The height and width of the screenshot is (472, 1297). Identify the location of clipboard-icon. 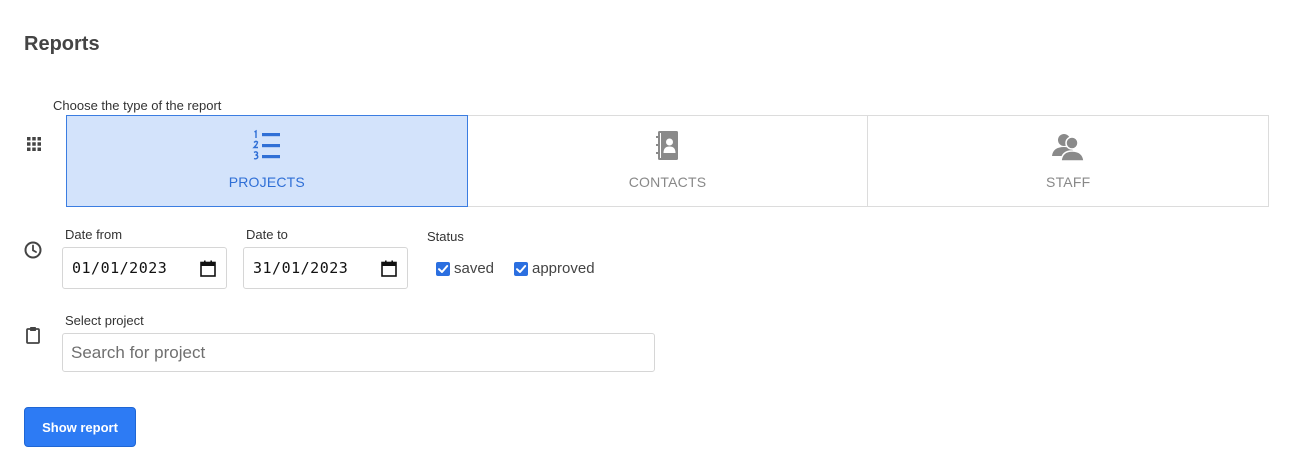
(33, 335).